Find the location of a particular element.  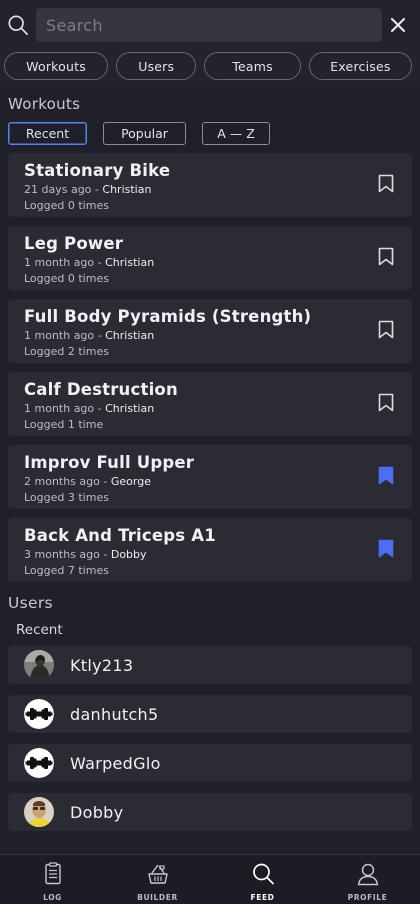

photo-avatar is located at coordinates (39, 665).